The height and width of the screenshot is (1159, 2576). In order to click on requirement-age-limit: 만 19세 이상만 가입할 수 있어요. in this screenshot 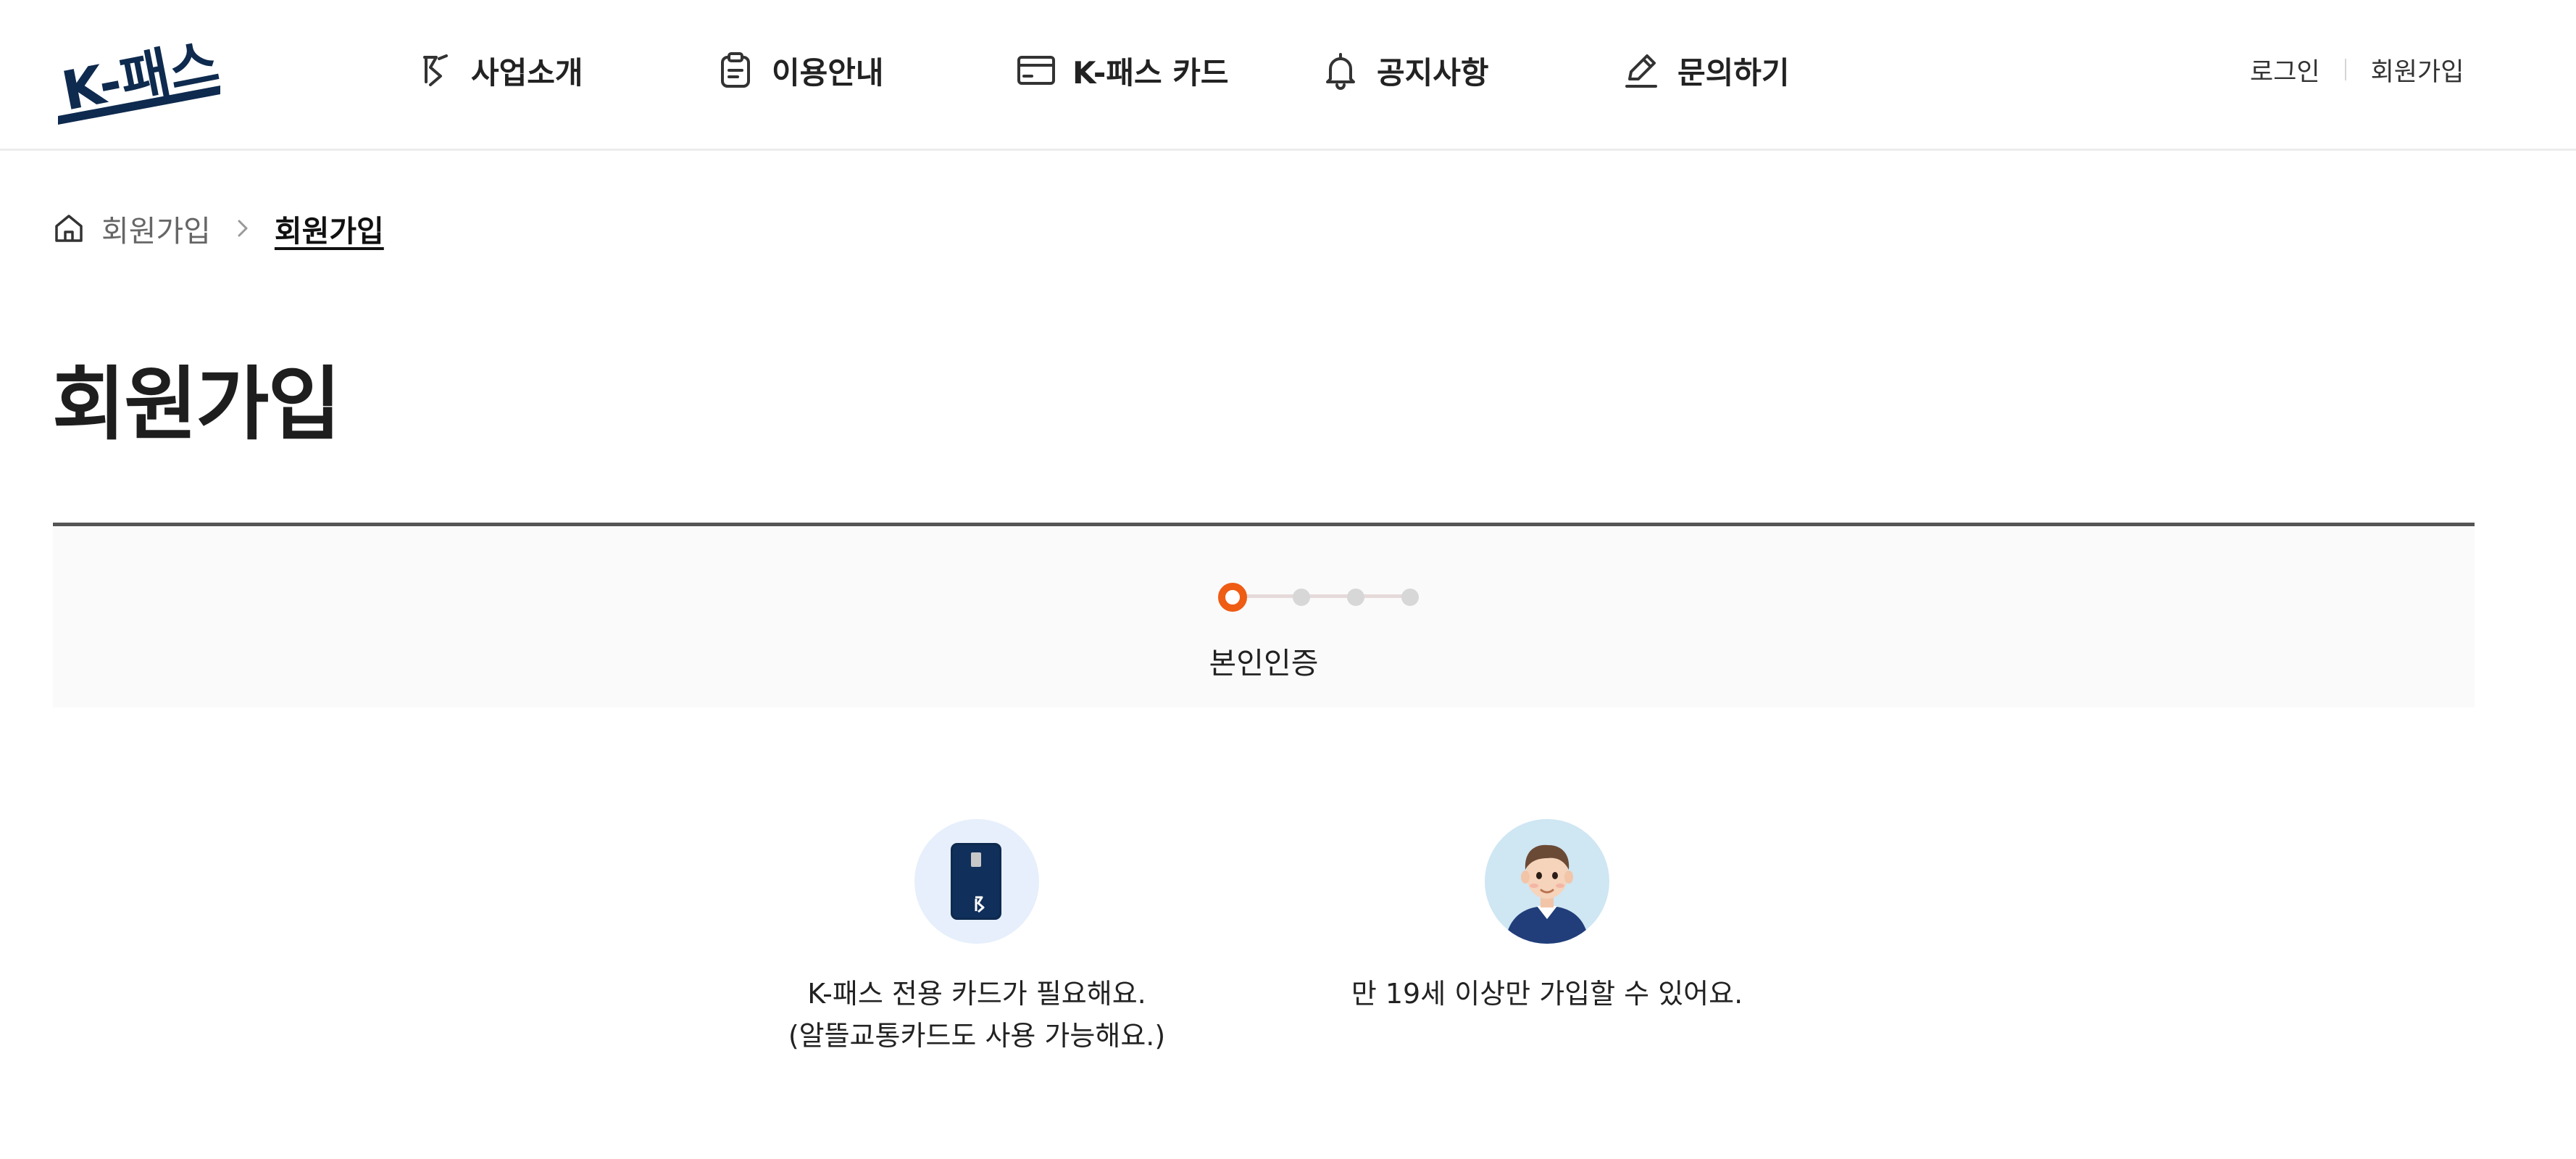, I will do `click(1547, 917)`.